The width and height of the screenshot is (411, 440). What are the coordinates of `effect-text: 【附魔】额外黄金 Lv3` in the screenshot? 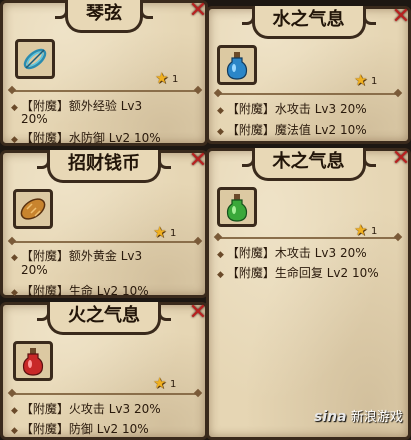 It's located at (81, 256).